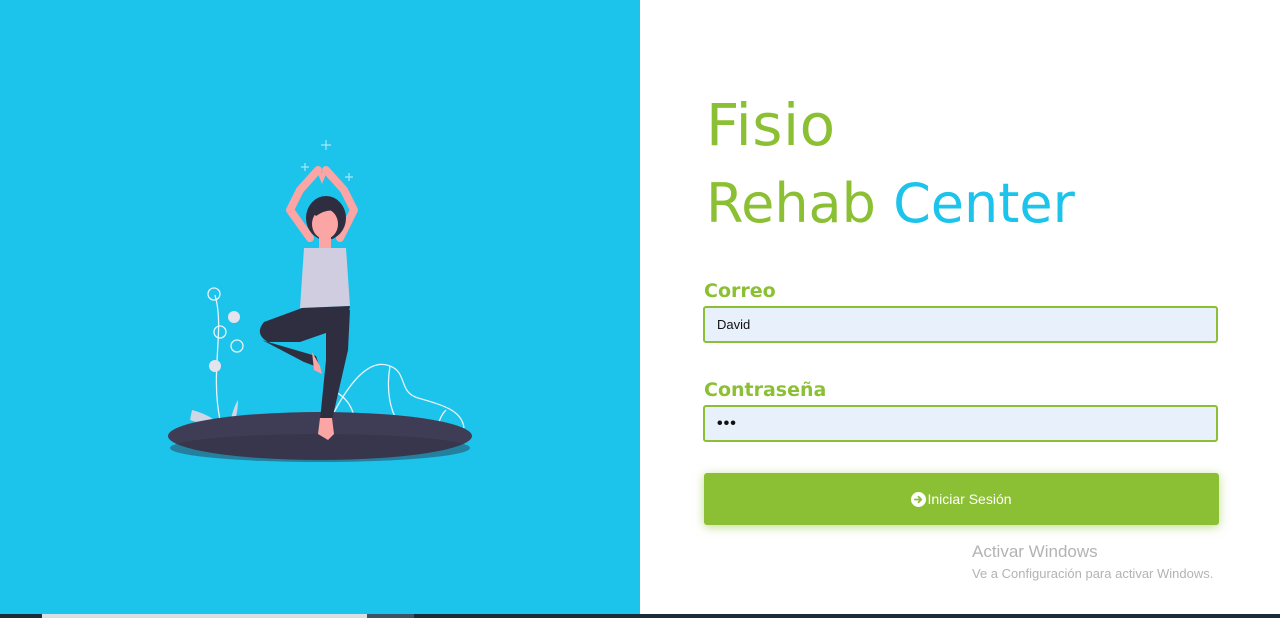 The image size is (1280, 618). Describe the element at coordinates (960, 423) in the screenshot. I see `password-field: •••` at that location.